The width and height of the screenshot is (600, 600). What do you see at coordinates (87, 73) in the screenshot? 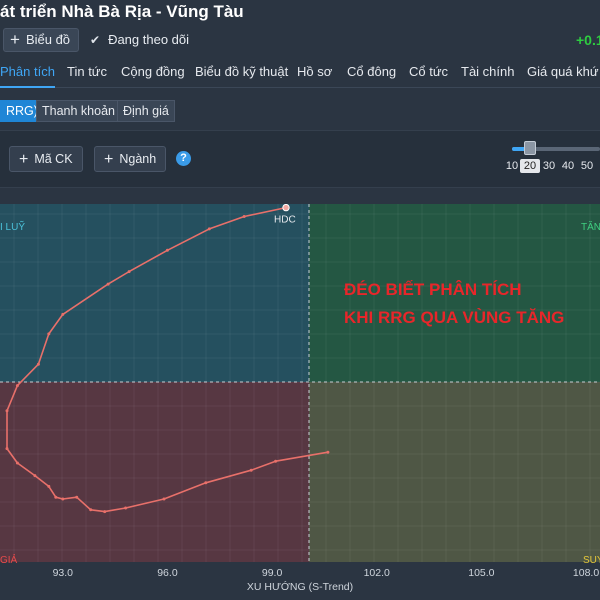
I see `tab-news: Tin tức` at bounding box center [87, 73].